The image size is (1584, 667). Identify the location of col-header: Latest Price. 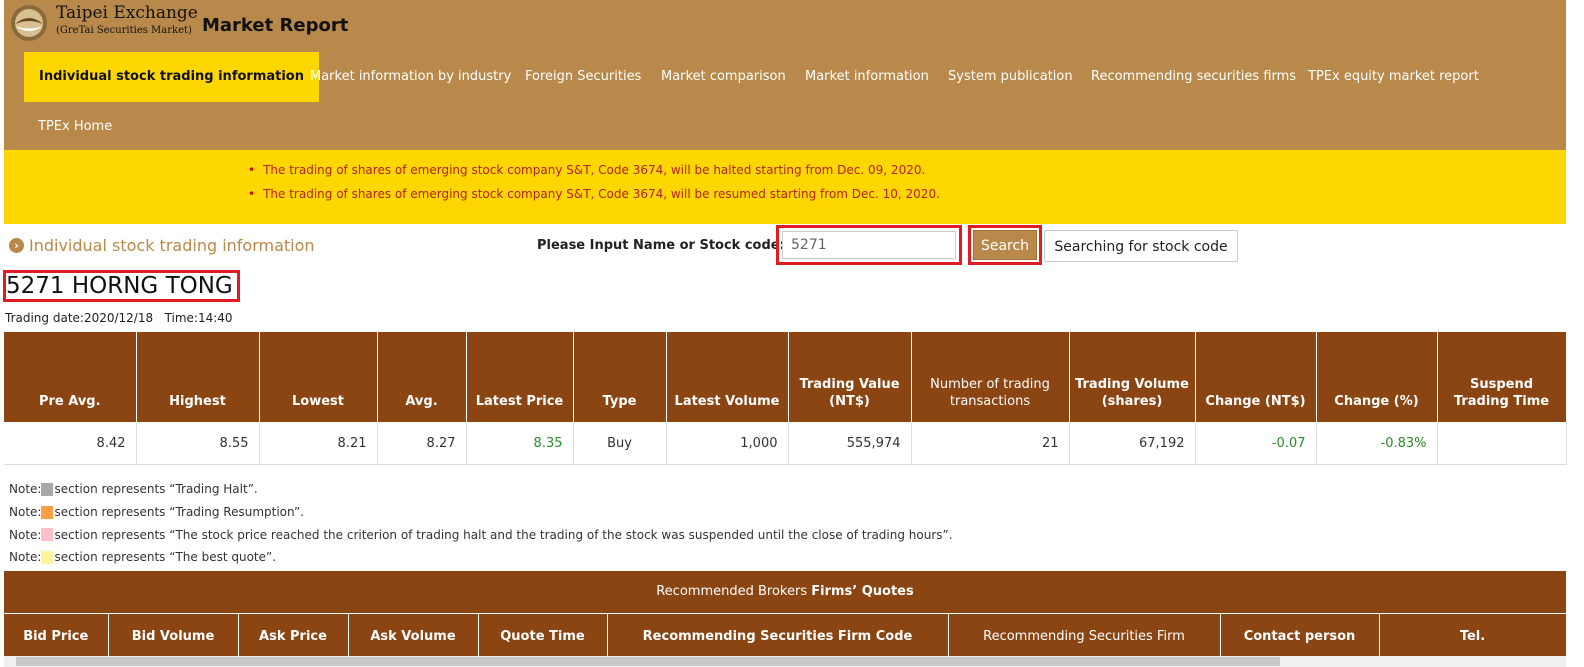
(520, 377).